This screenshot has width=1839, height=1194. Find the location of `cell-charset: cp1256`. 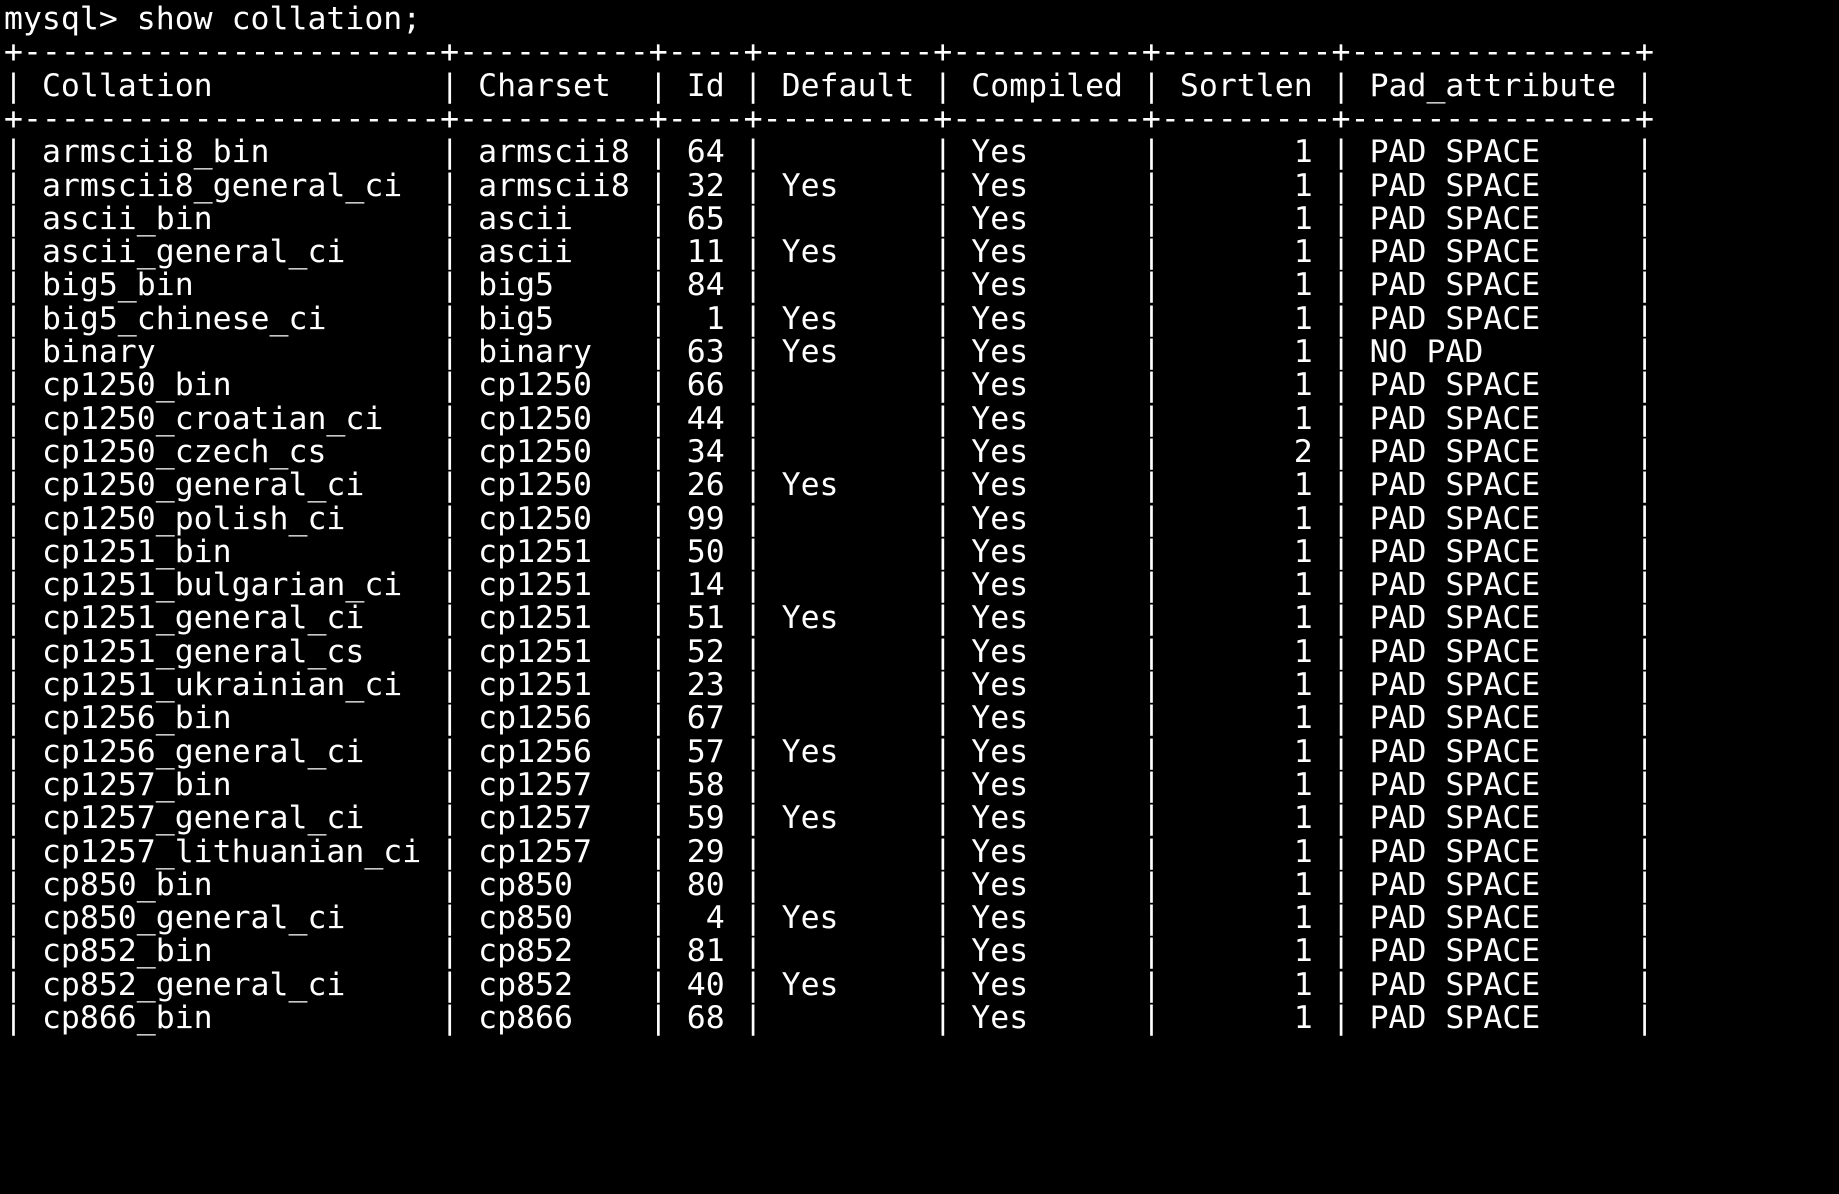

cell-charset: cp1256 is located at coordinates (554, 718).